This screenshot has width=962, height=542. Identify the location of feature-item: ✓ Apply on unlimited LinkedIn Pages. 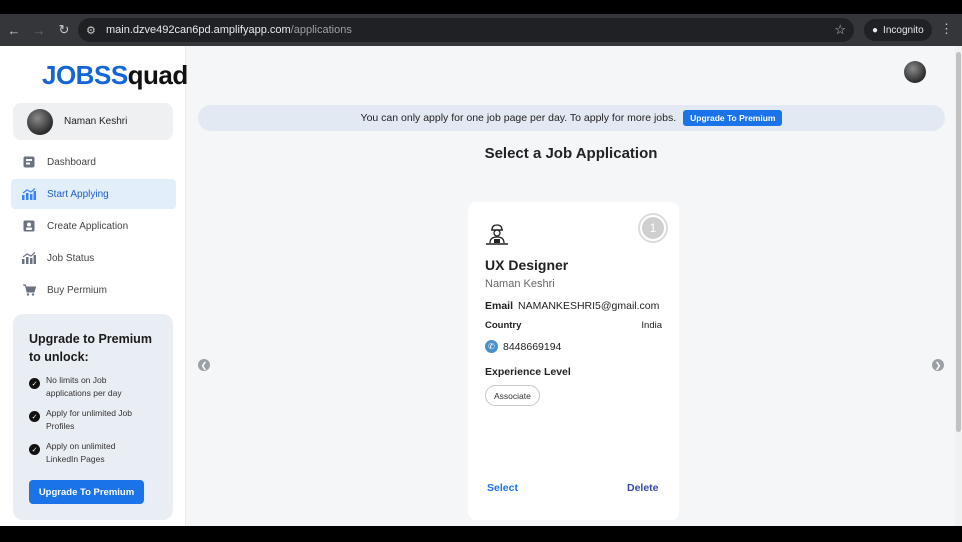
(101, 452).